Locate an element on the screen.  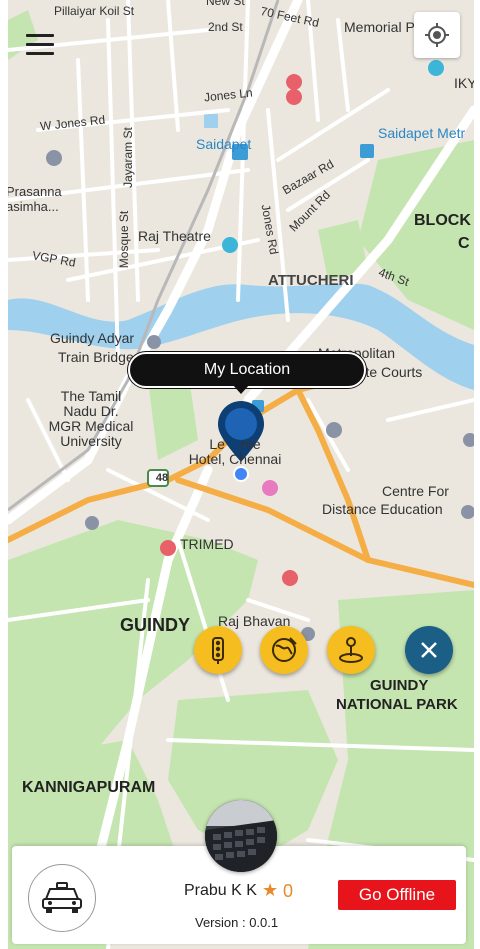
vehicle-badge is located at coordinates (62, 898).